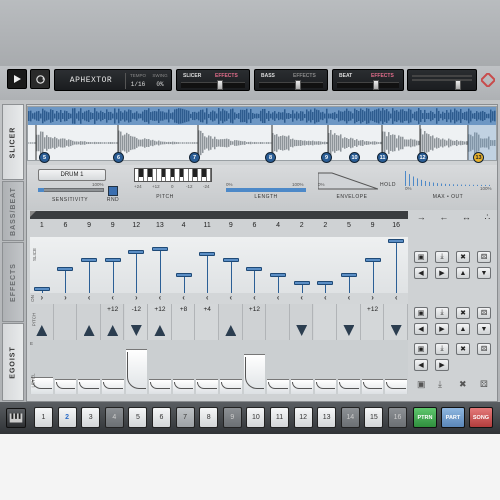  I want to click on slice-marker: 6, so click(118, 157).